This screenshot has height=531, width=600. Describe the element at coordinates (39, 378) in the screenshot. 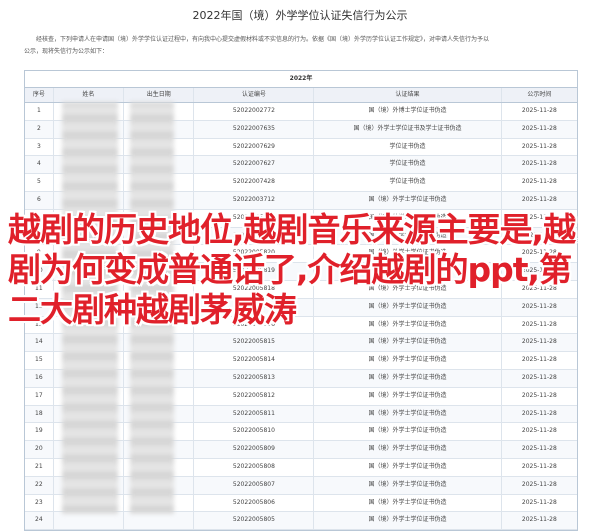

I see `cell-index: 16` at that location.